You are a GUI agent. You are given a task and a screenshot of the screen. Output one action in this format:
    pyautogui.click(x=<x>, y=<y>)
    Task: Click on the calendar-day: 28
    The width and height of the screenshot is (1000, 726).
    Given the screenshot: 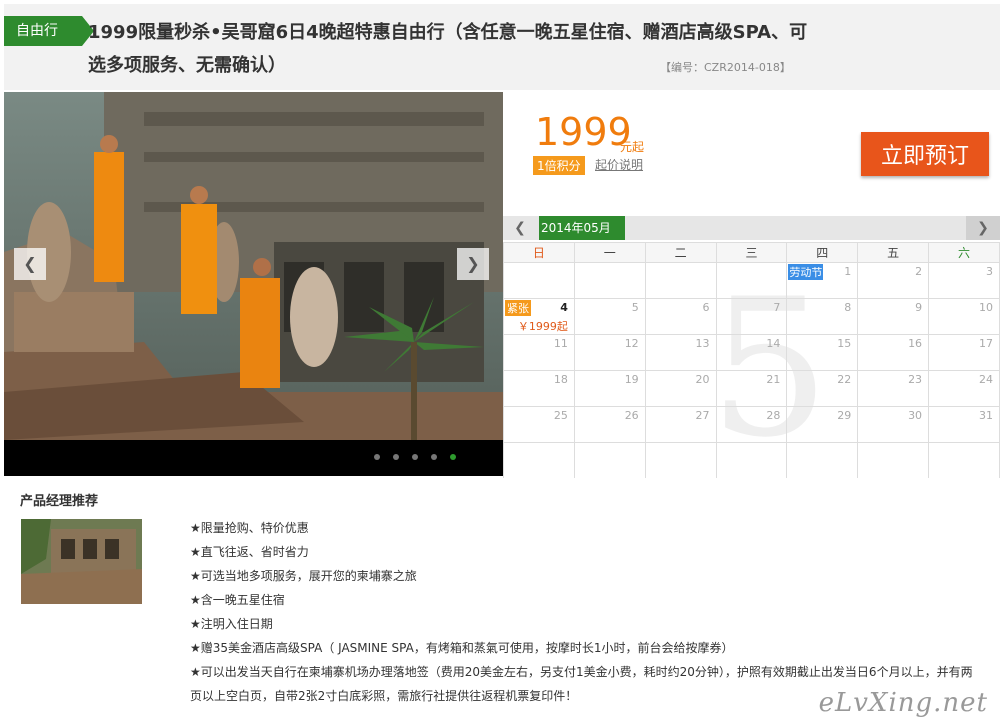 What is the action you would take?
    pyautogui.click(x=751, y=424)
    